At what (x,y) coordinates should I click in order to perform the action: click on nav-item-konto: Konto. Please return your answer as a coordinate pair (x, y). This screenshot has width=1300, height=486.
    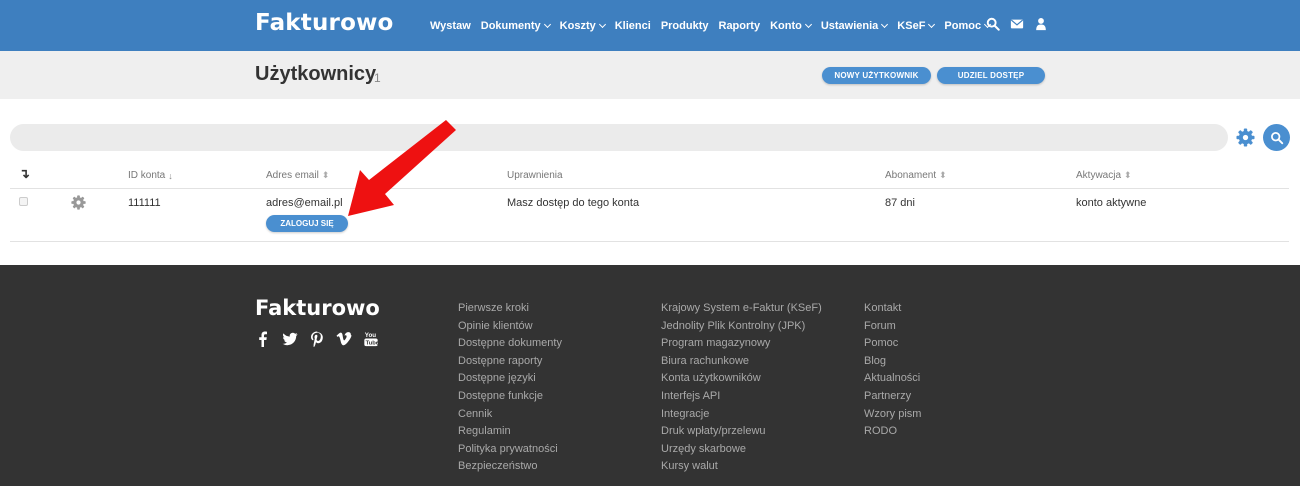
    Looking at the image, I should click on (791, 25).